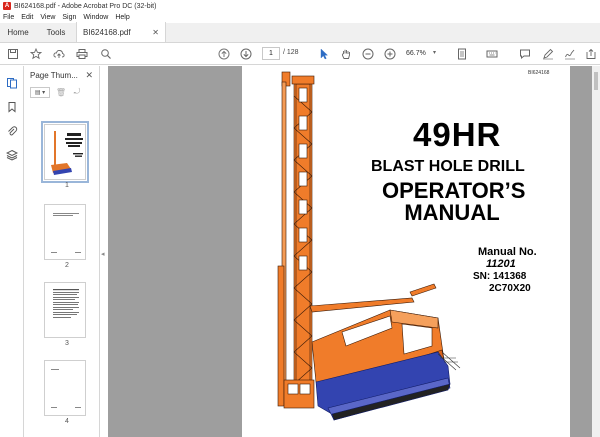 The image size is (600, 437). Describe the element at coordinates (12, 251) in the screenshot. I see `left-navigation-rail` at that location.